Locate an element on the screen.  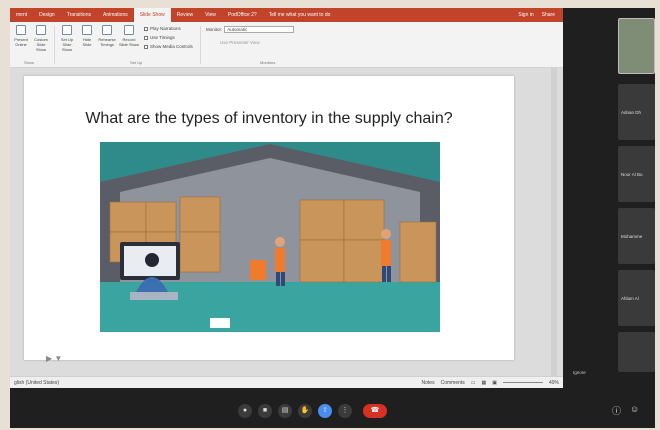
sign-in-link: Sign in is located at coordinates (525, 15).